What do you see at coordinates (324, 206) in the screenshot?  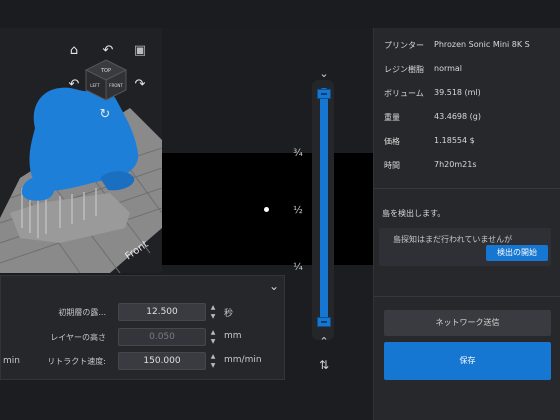 I see `layer-slider-track` at bounding box center [324, 206].